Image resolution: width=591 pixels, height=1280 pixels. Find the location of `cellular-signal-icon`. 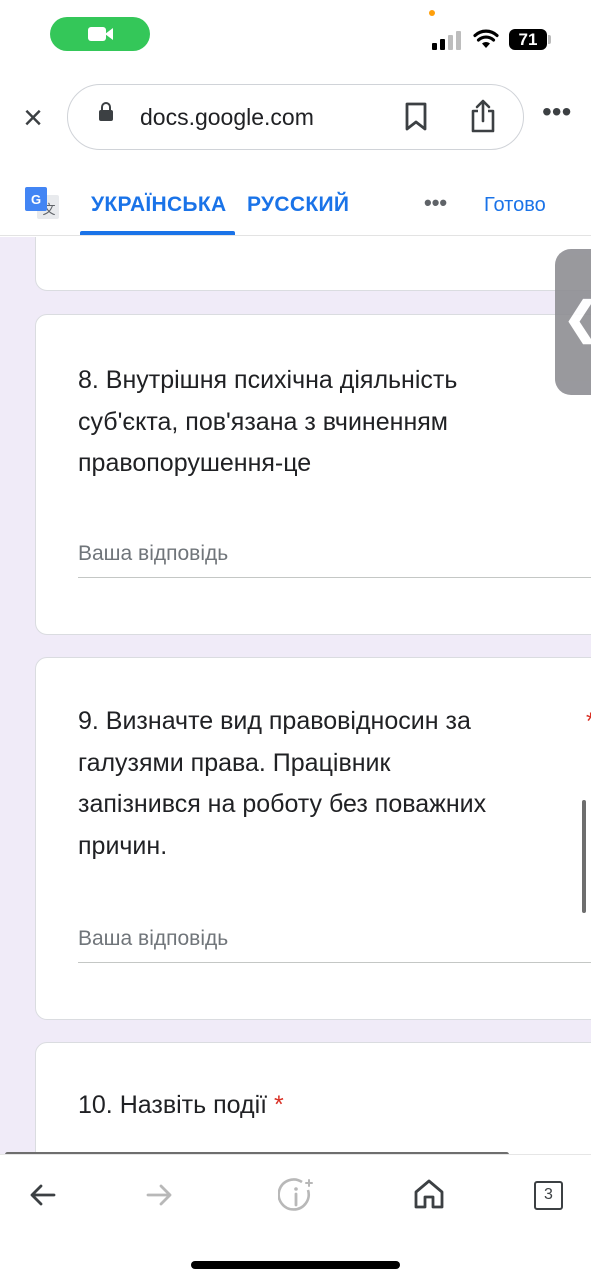

cellular-signal-icon is located at coordinates (448, 40).